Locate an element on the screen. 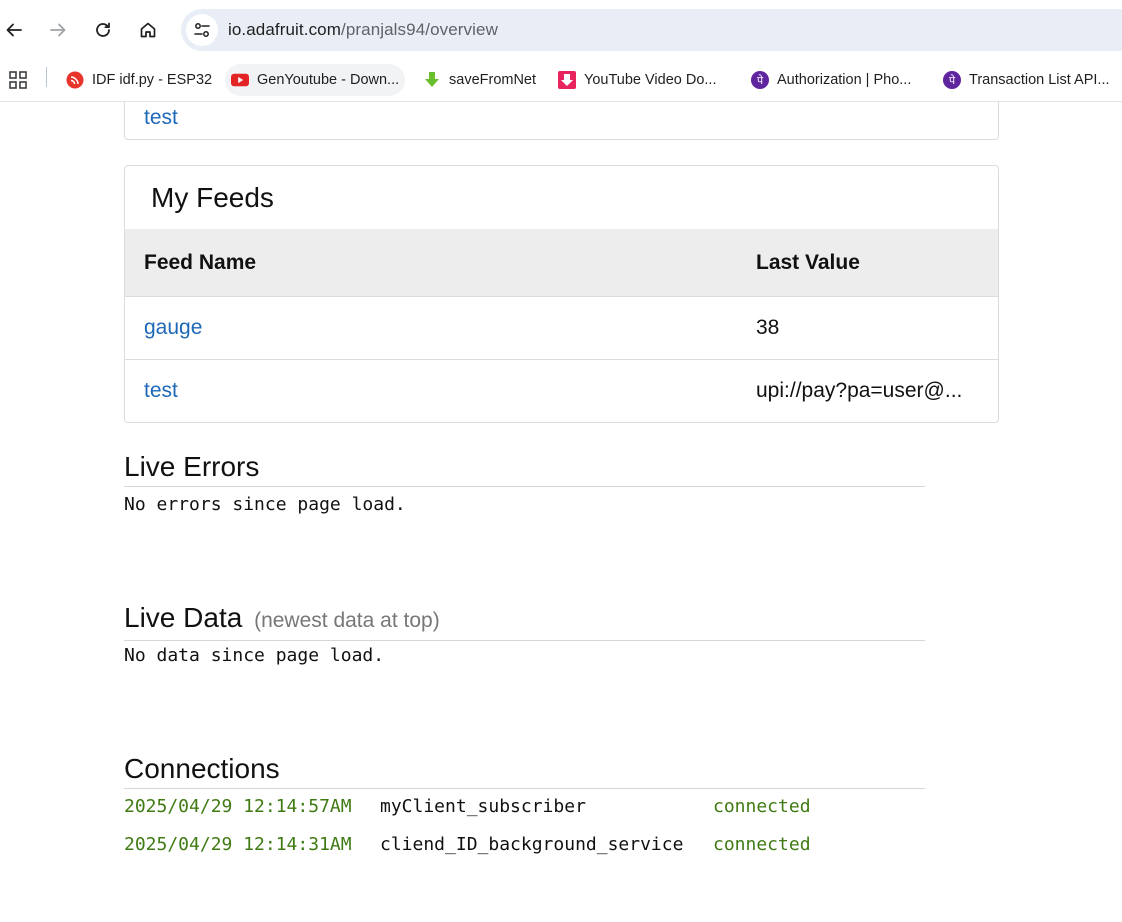 This screenshot has width=1122, height=922. url-text: io.adafruit.com/pranjals94/overview is located at coordinates (363, 30).